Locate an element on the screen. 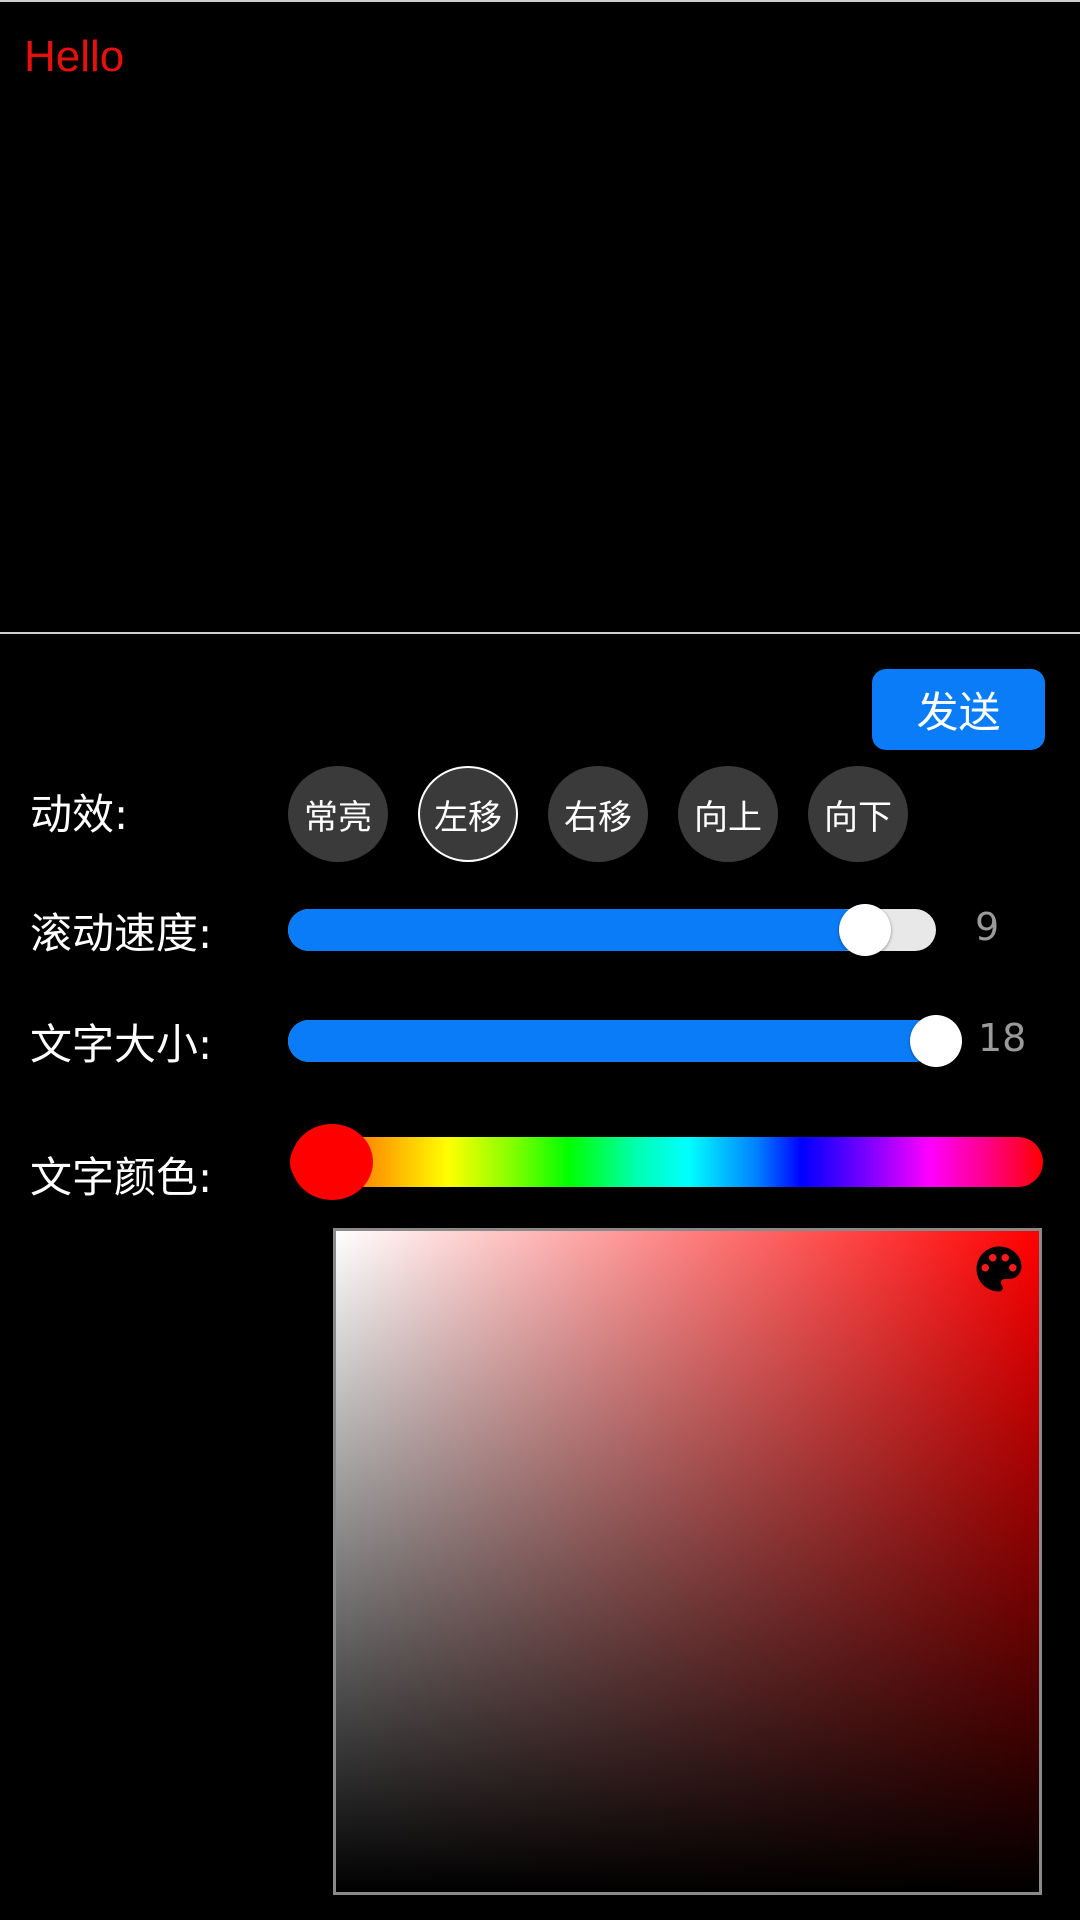 The height and width of the screenshot is (1920, 1080). preview-text: Hello is located at coordinates (74, 56).